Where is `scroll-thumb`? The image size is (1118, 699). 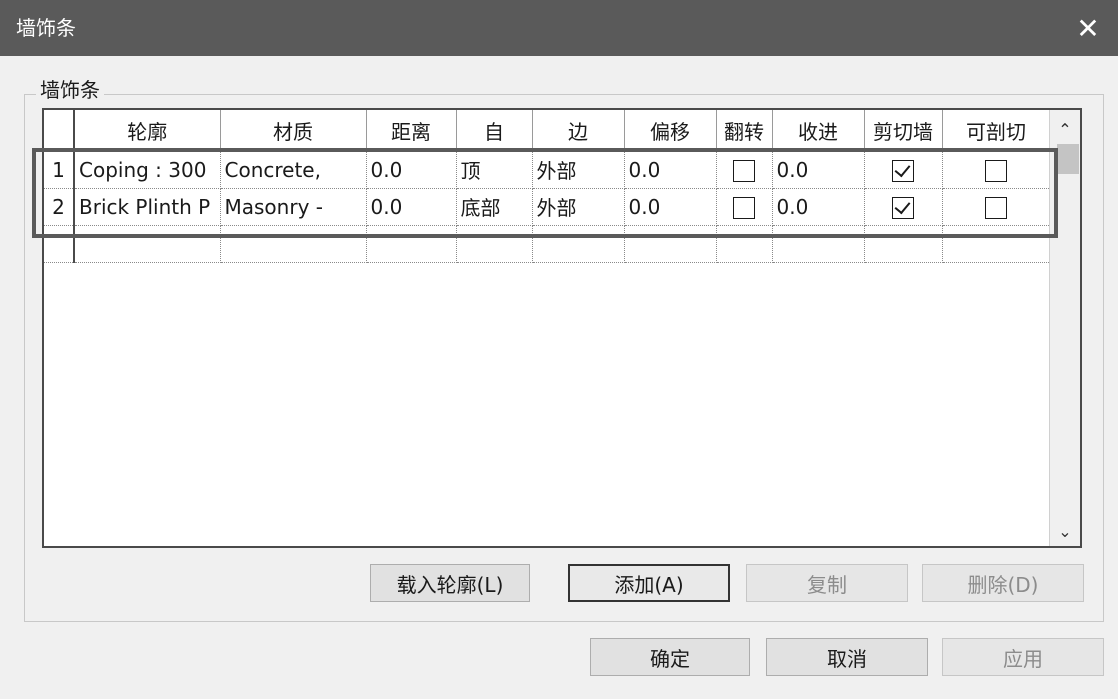 scroll-thumb is located at coordinates (1068, 159).